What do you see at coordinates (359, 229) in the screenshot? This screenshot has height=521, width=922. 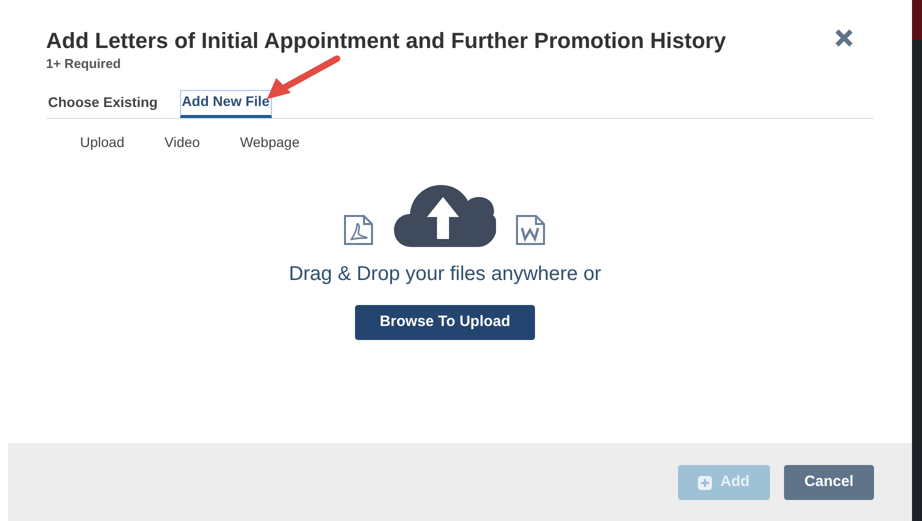 I see `pdf-file-icon` at bounding box center [359, 229].